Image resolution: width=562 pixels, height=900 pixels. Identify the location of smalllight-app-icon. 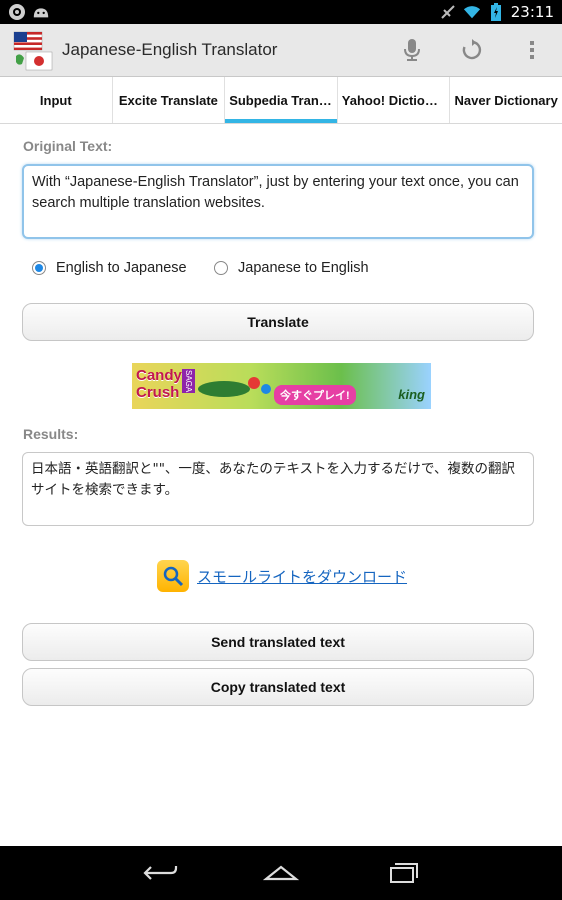
(173, 576).